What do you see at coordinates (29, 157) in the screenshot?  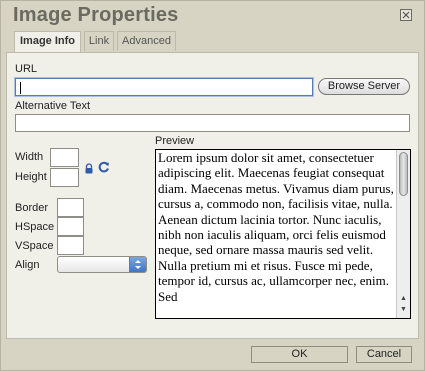 I see `width-label: Width` at bounding box center [29, 157].